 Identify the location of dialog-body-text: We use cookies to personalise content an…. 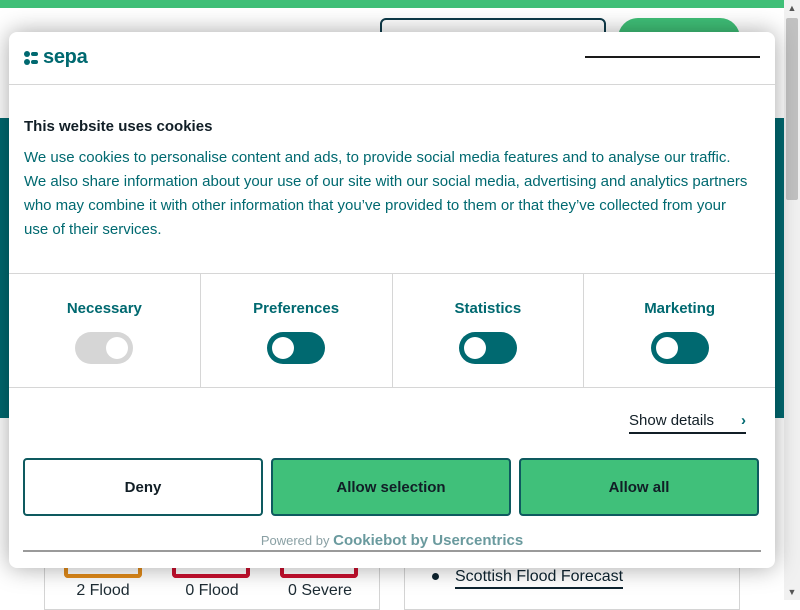
(386, 193).